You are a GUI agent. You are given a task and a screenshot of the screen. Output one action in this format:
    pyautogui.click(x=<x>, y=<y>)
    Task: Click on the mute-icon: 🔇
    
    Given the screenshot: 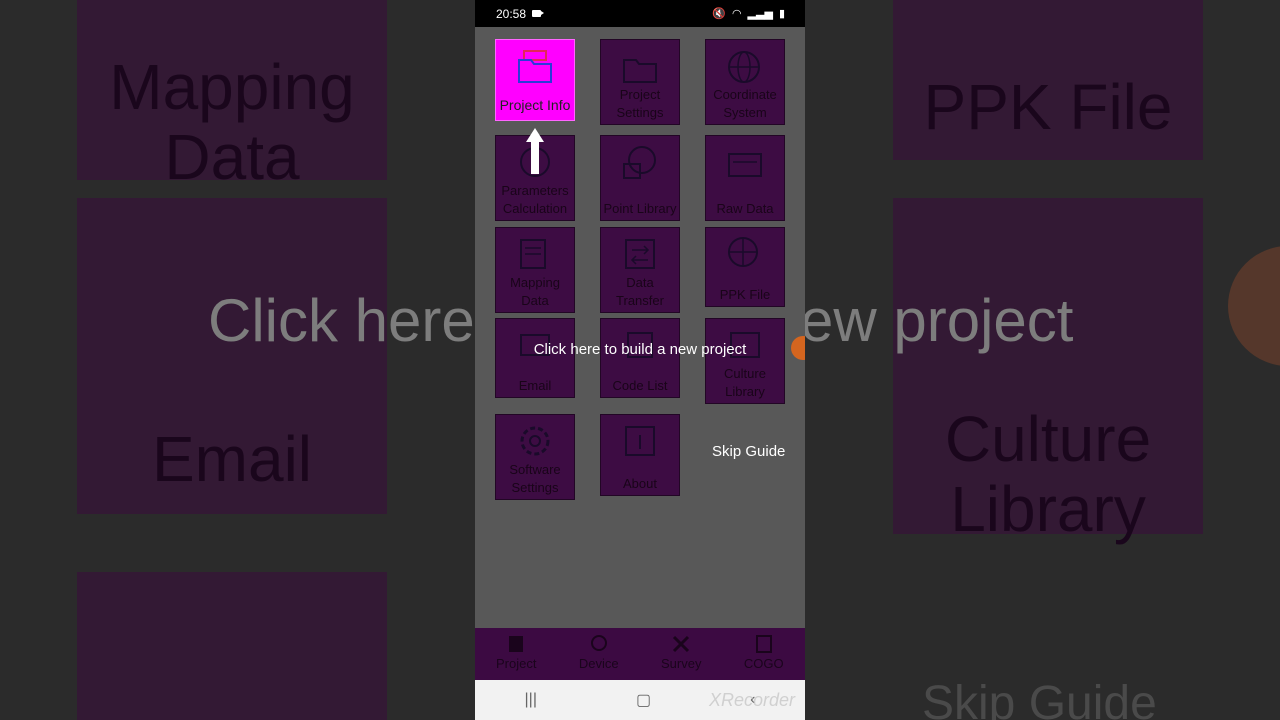 What is the action you would take?
    pyautogui.click(x=719, y=14)
    